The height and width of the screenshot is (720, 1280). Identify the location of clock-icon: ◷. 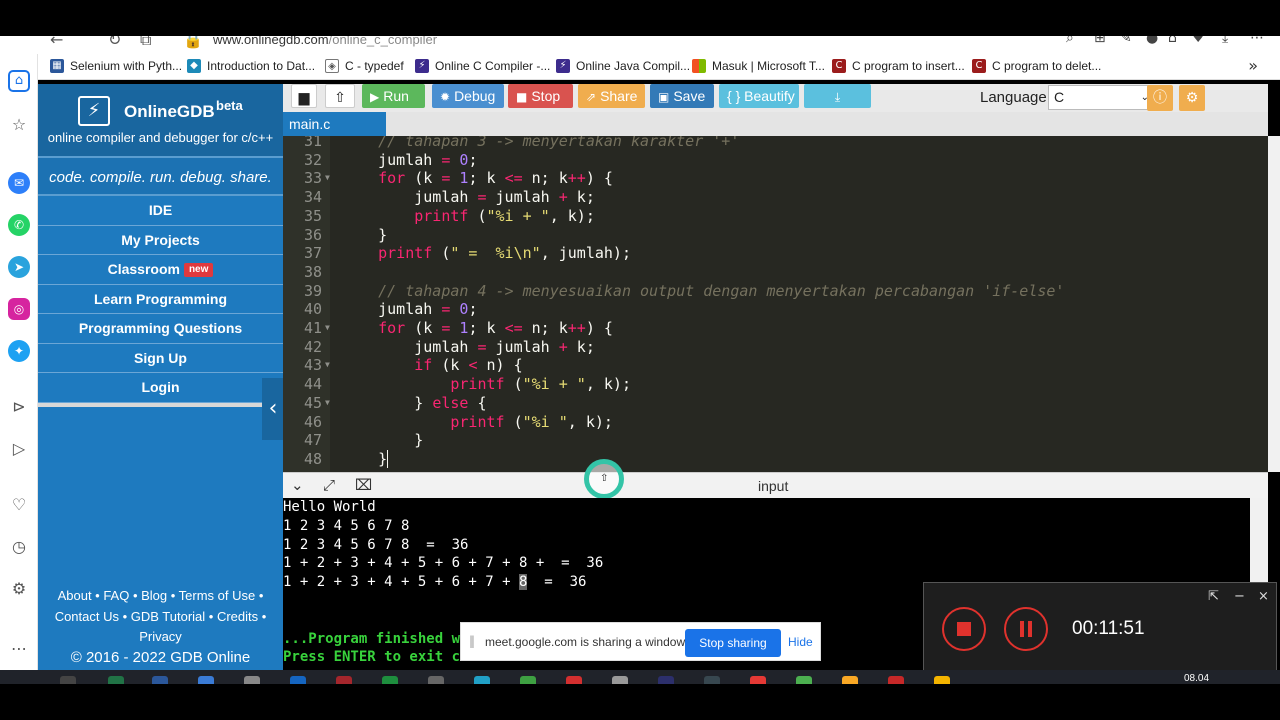
(19, 547).